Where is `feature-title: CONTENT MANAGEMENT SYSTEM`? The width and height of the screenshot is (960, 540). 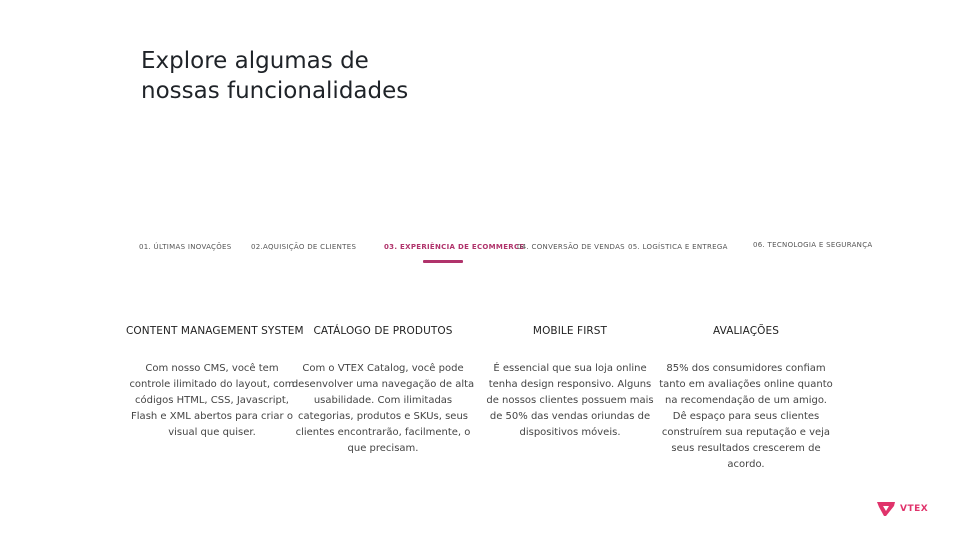
feature-title: CONTENT MANAGEMENT SYSTEM is located at coordinates (215, 331).